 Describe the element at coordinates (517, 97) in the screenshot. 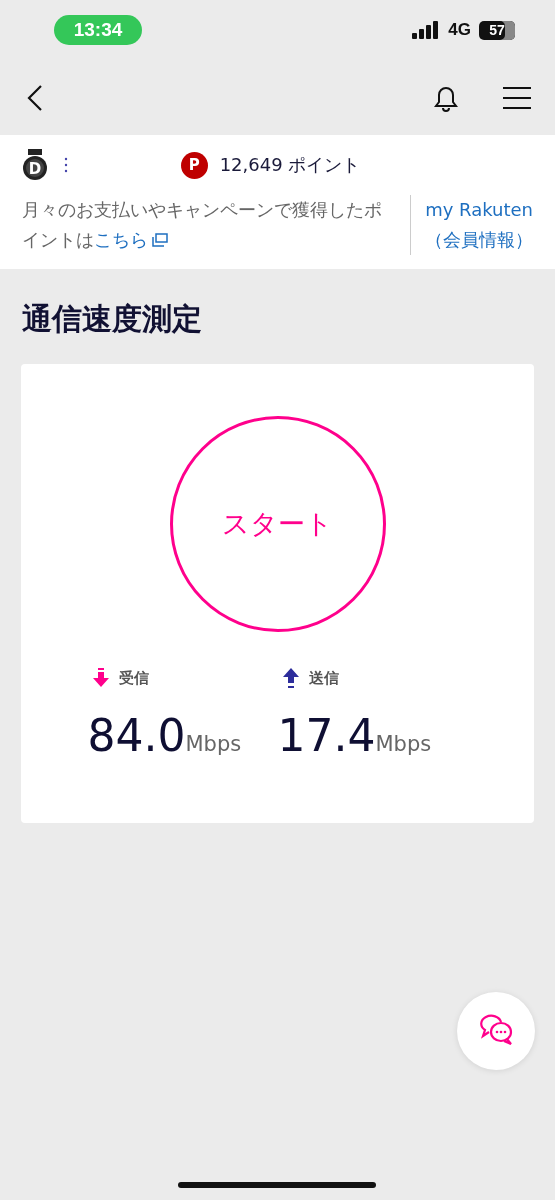

I see `menu-icon` at that location.